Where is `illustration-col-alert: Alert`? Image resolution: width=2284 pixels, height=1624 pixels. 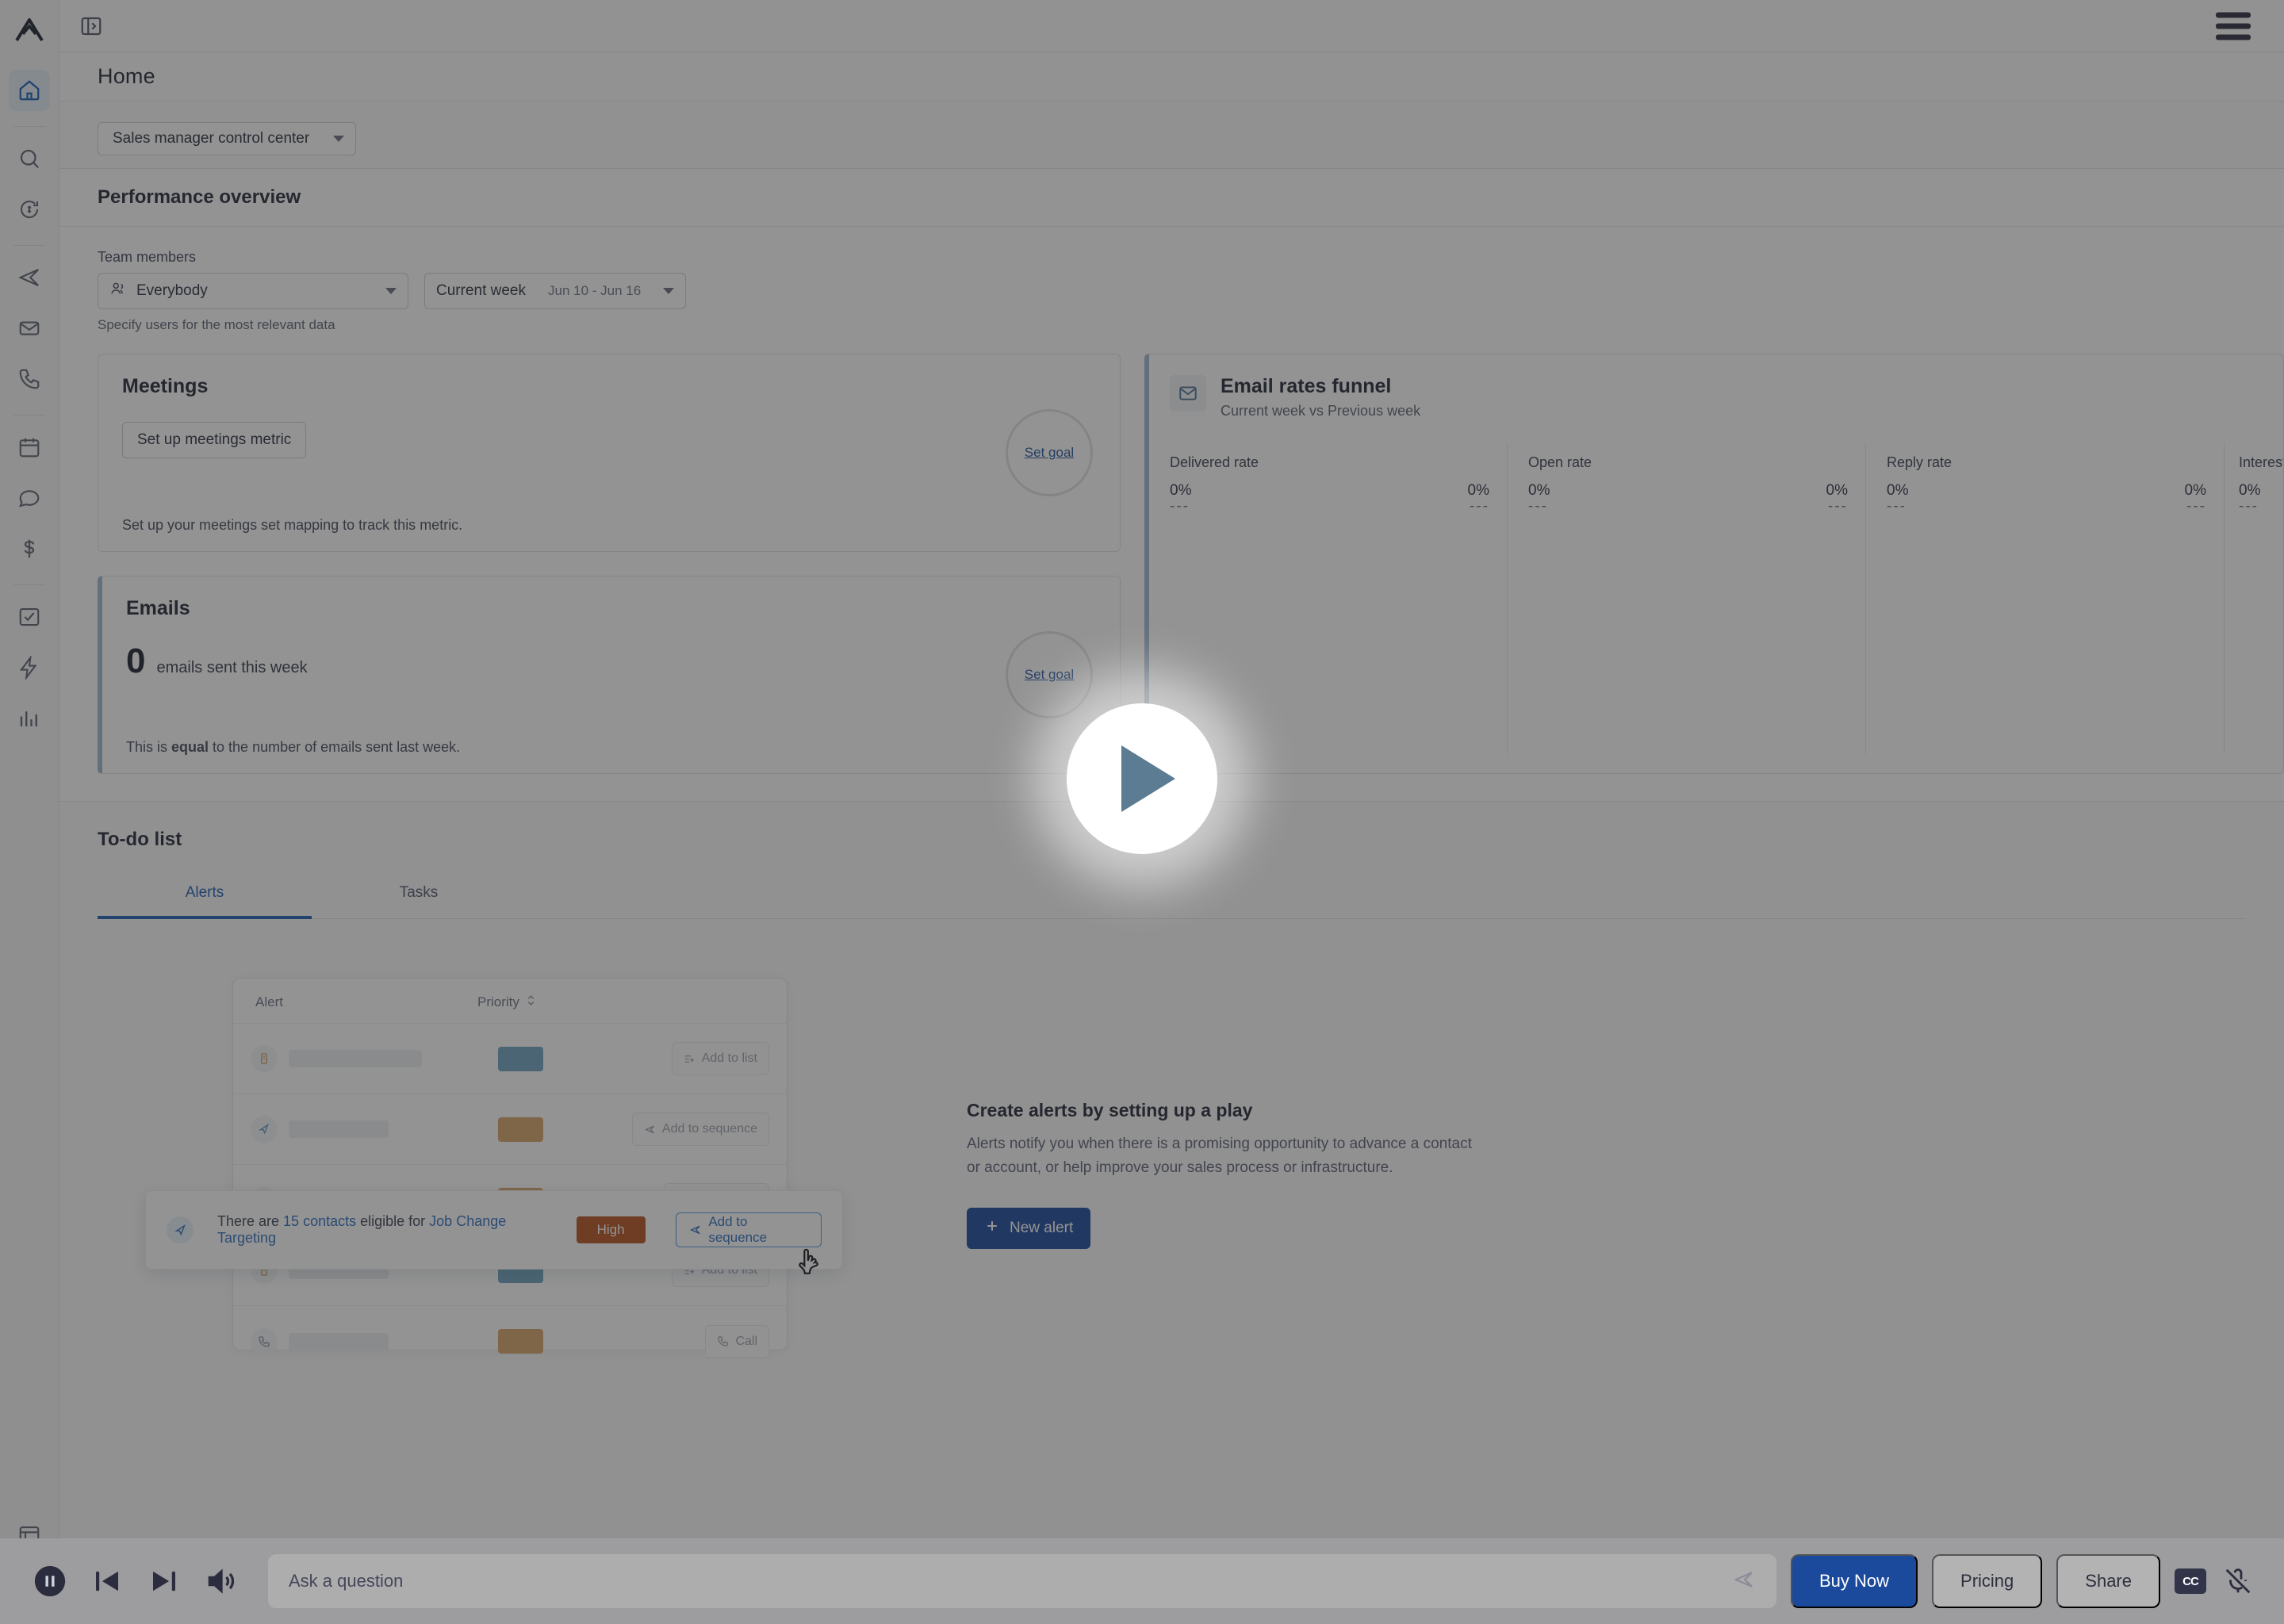
illustration-col-alert: Alert is located at coordinates (269, 1002).